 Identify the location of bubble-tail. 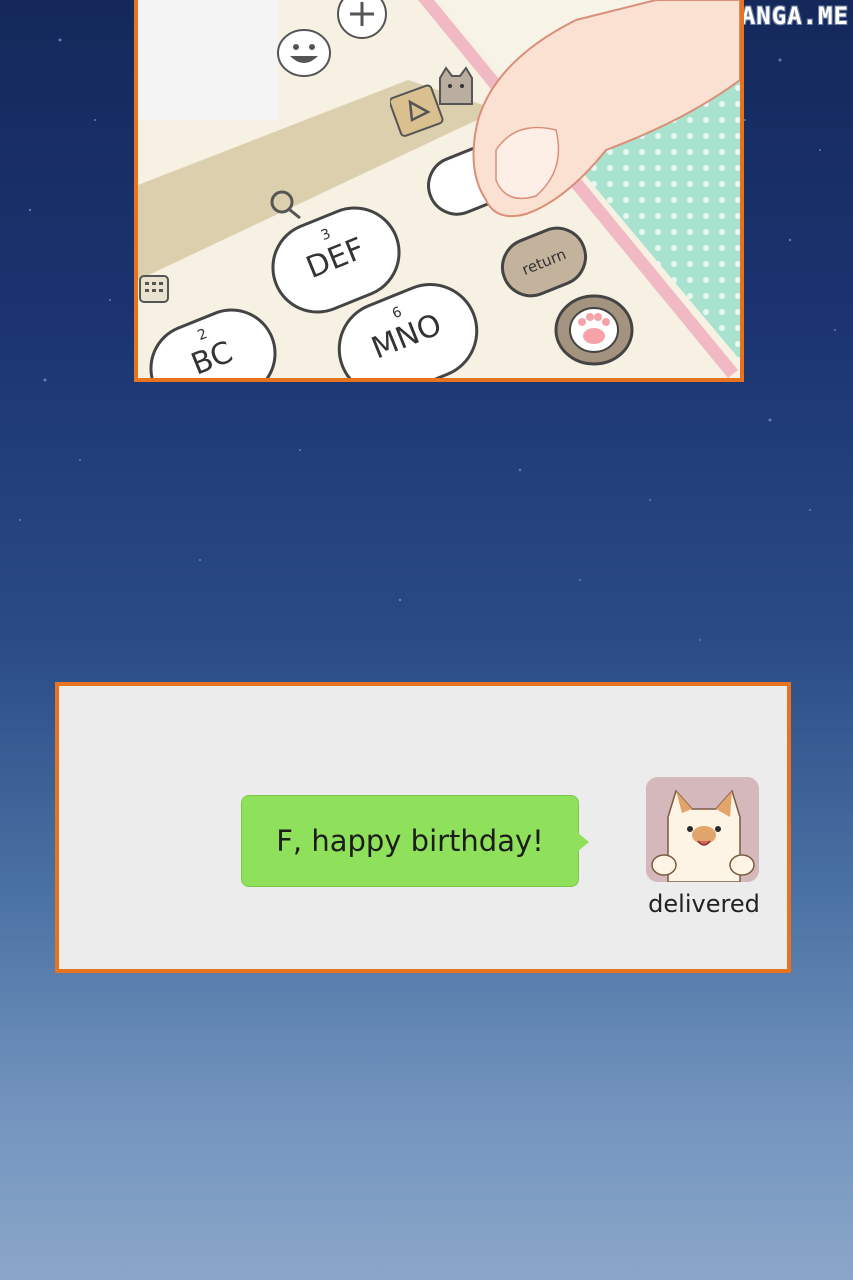
(583, 842).